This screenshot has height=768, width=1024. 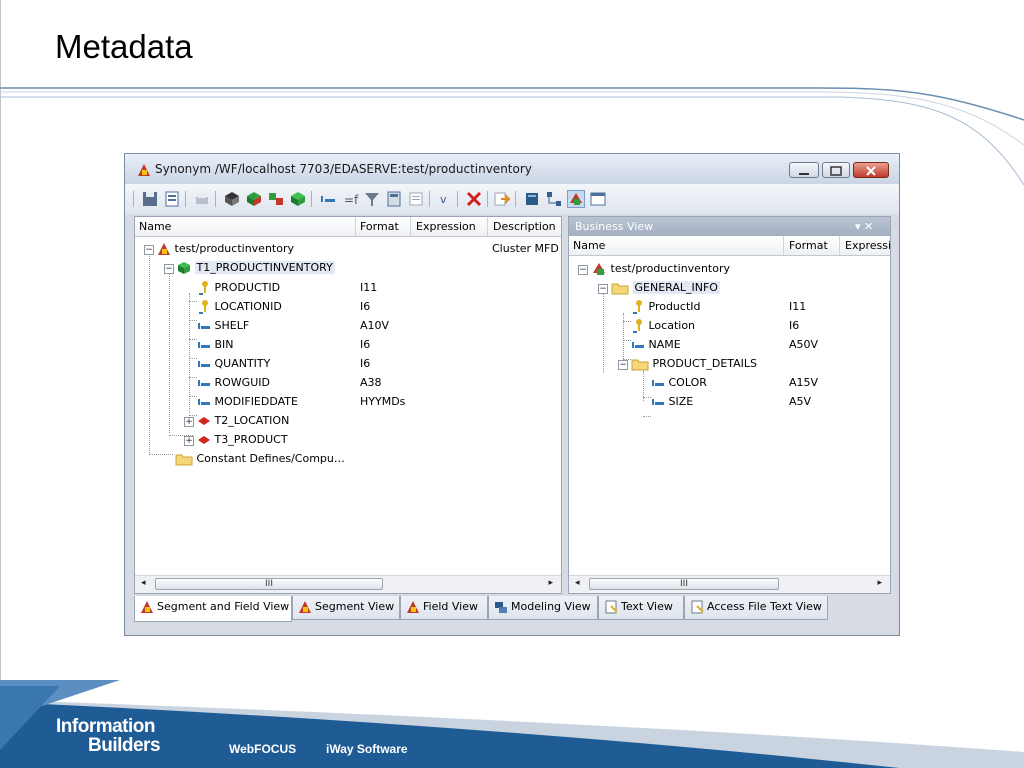 I want to click on right-horizontal-scrollbar: ◂ III ▸, so click(x=729, y=584).